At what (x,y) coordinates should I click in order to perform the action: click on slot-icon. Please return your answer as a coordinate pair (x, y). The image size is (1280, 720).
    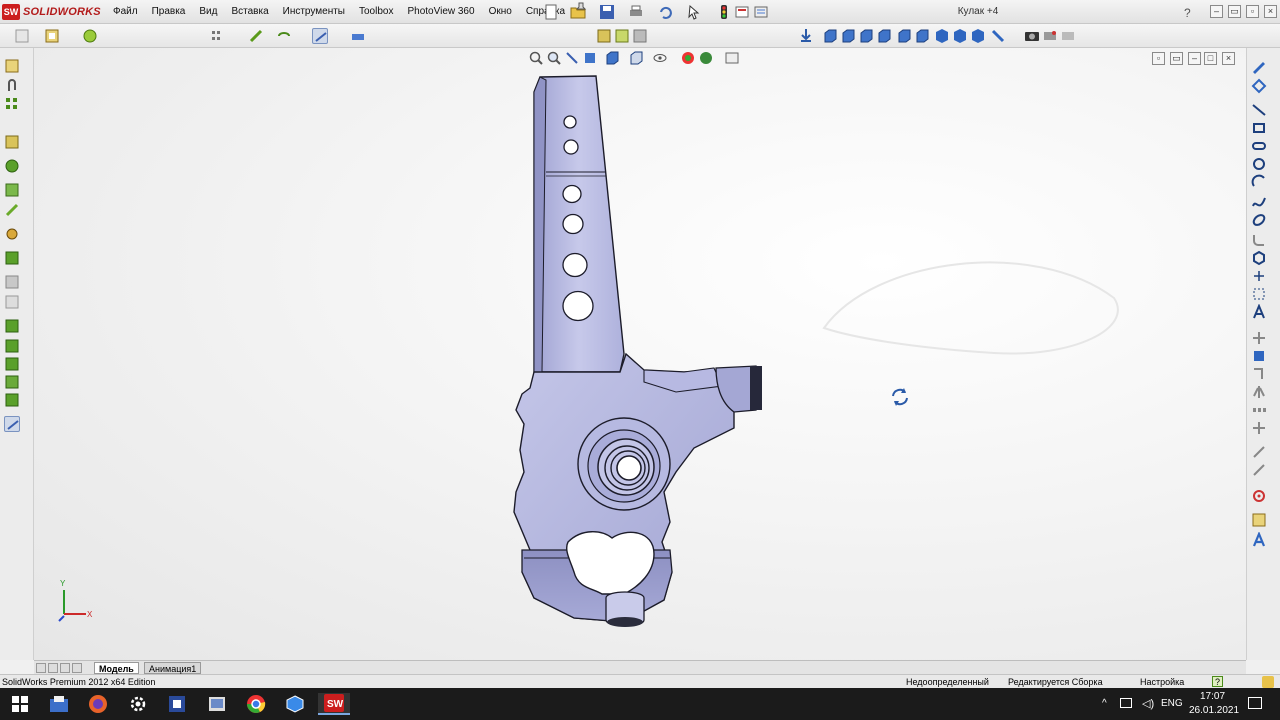
    Looking at the image, I should click on (1259, 146).